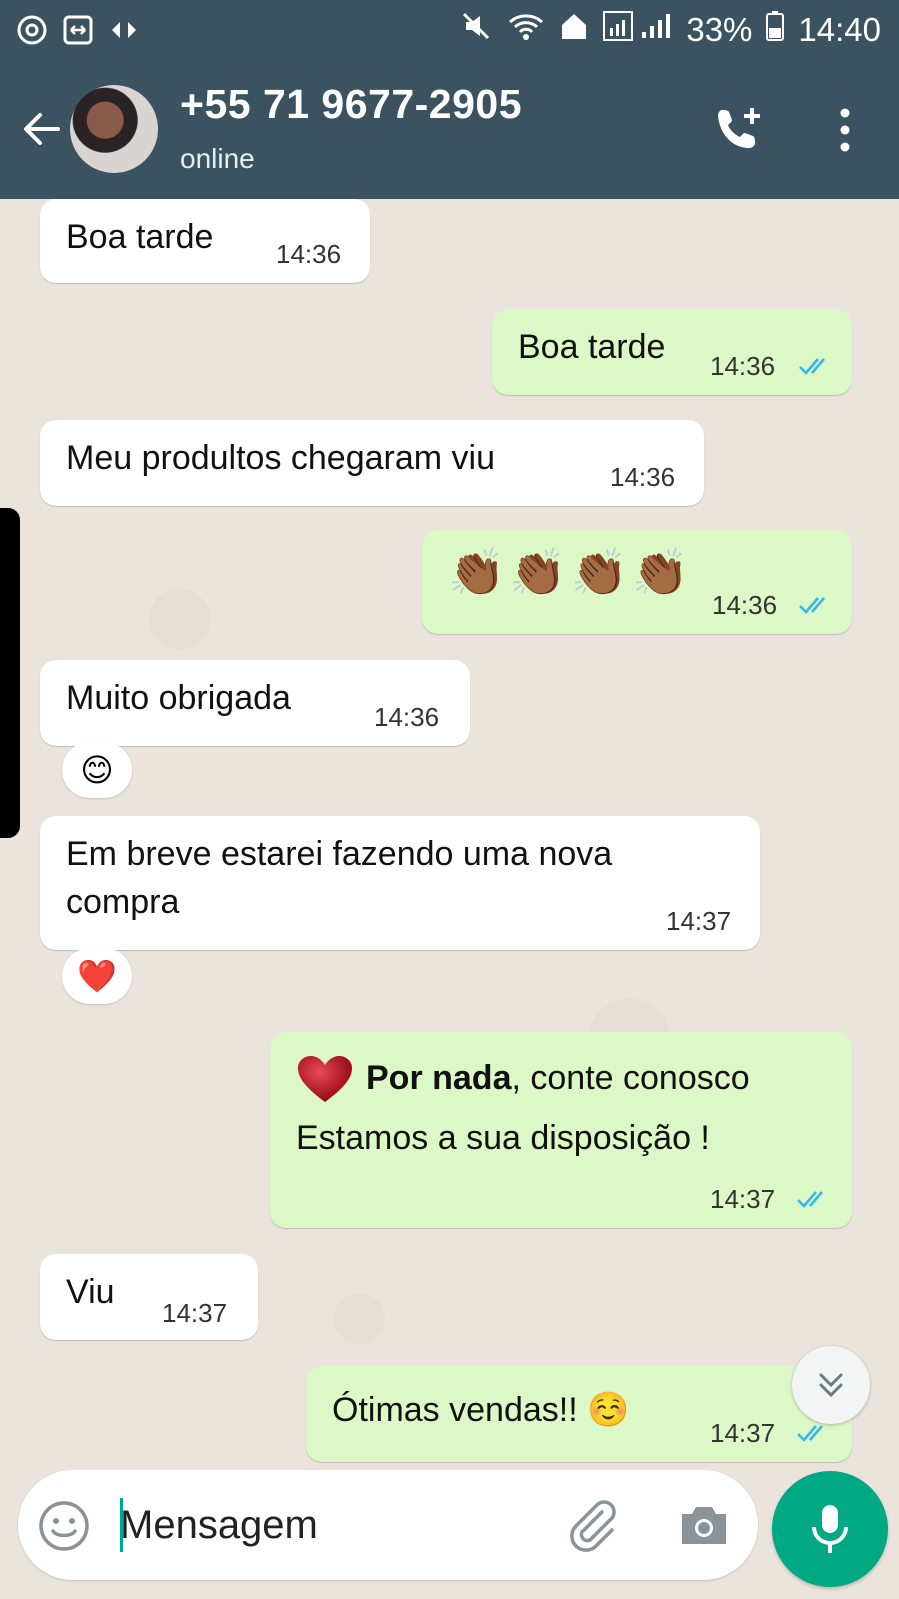 The image size is (899, 1599). I want to click on battery-icon, so click(775, 30).